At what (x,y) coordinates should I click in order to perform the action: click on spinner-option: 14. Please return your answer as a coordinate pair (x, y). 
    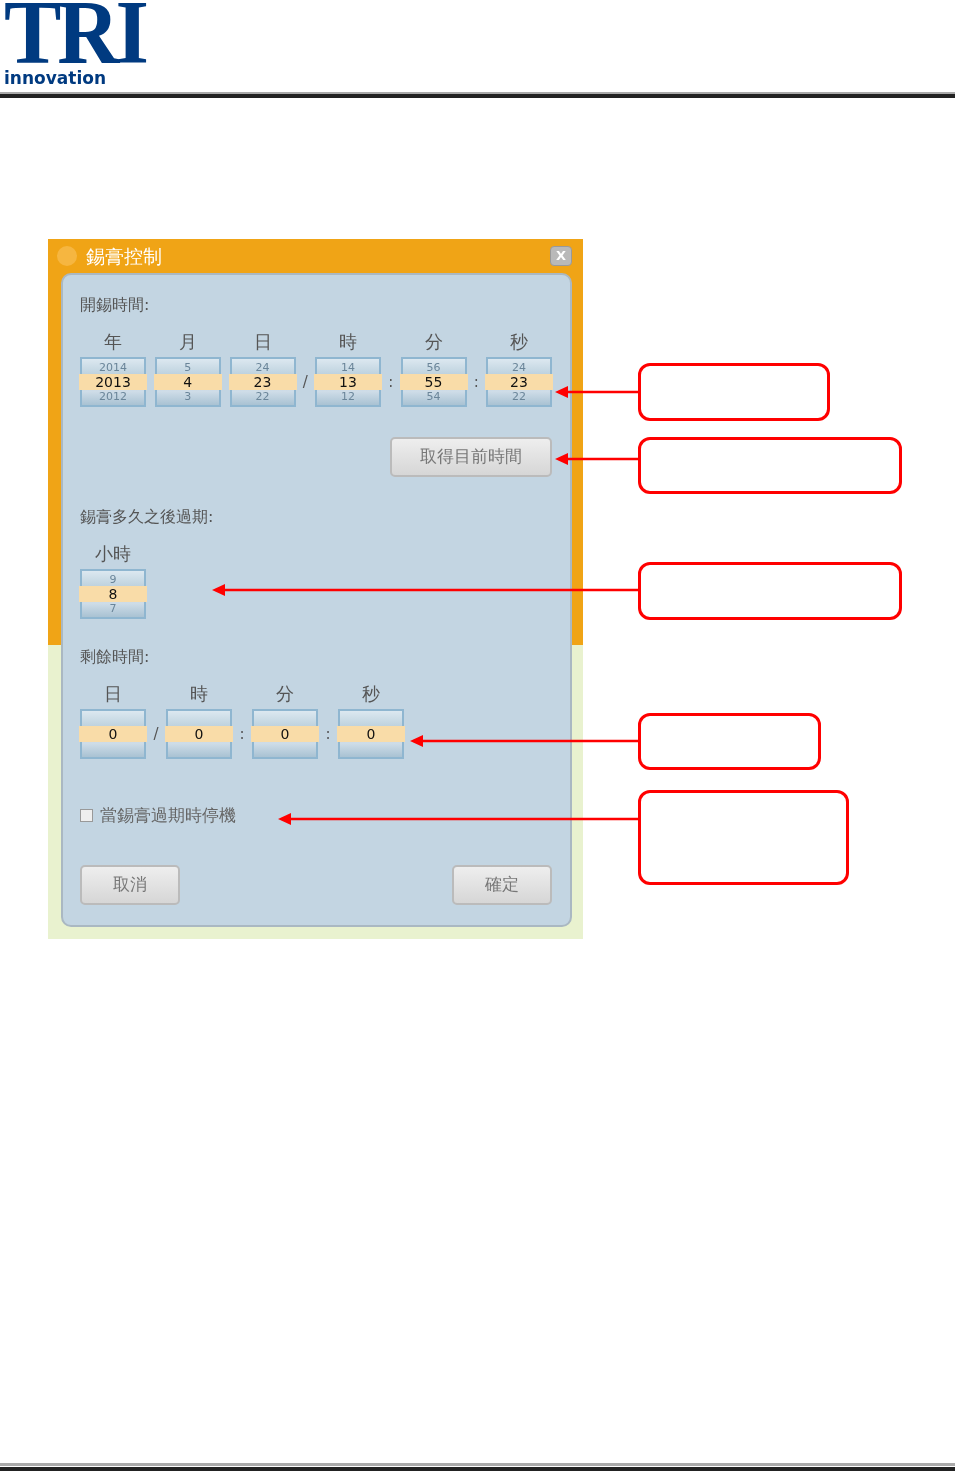
    Looking at the image, I should click on (348, 367).